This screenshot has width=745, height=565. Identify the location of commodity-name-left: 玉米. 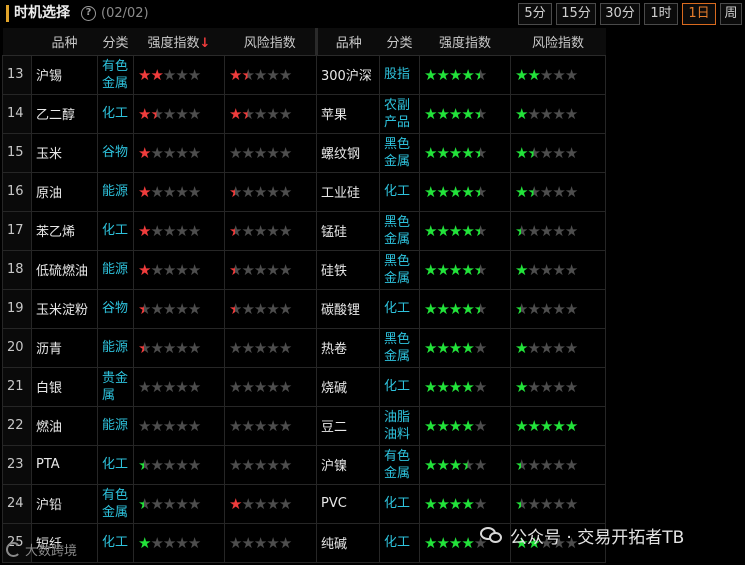
(64, 152).